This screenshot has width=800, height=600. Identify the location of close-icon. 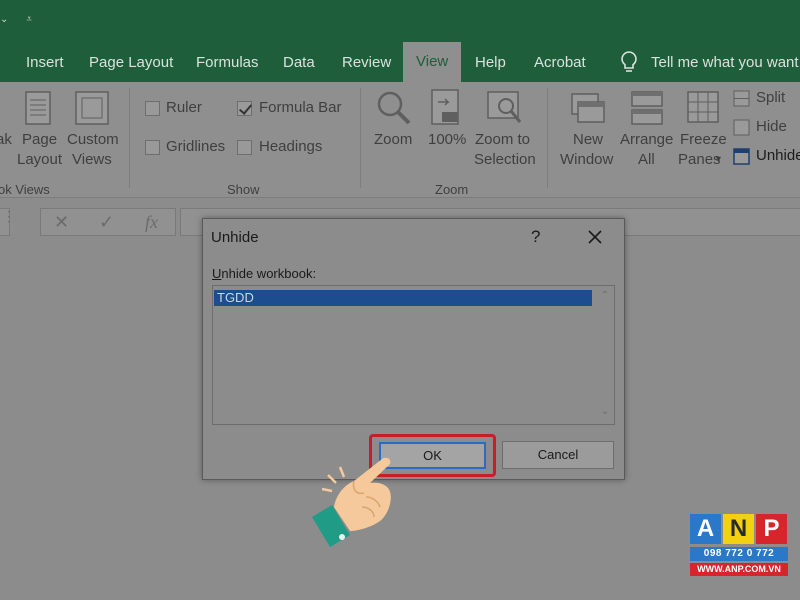
(595, 237).